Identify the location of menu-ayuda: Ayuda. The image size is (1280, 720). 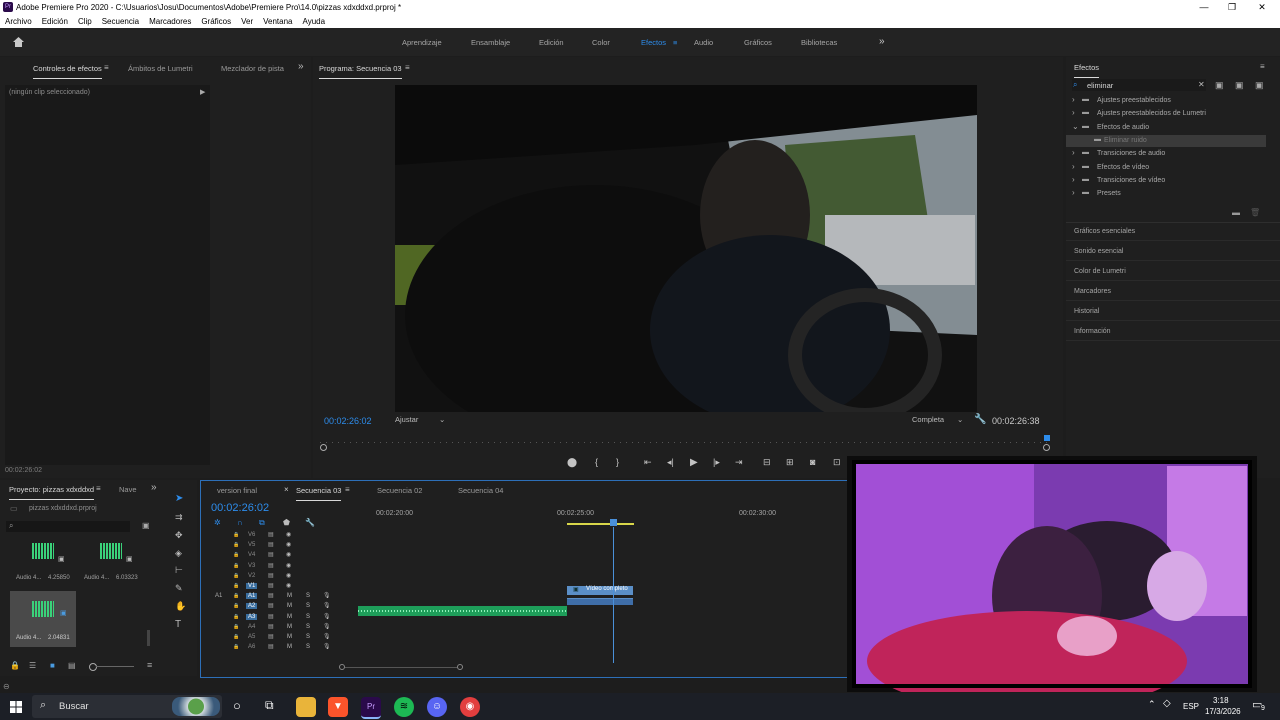
(314, 21).